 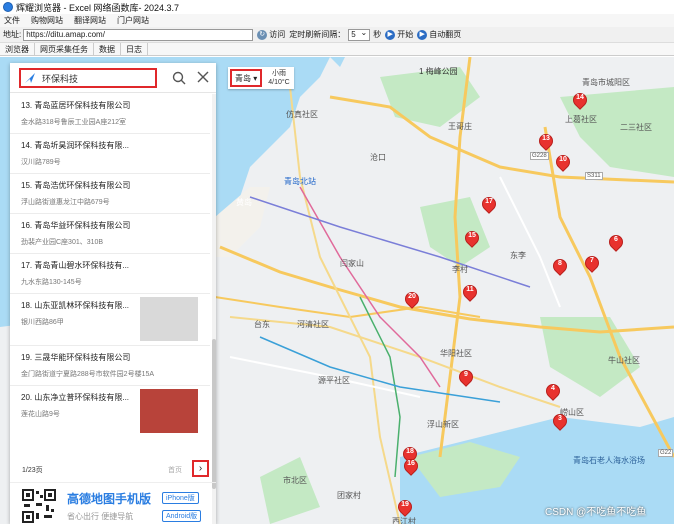 I want to click on browser-logo-icon, so click(x=8, y=7).